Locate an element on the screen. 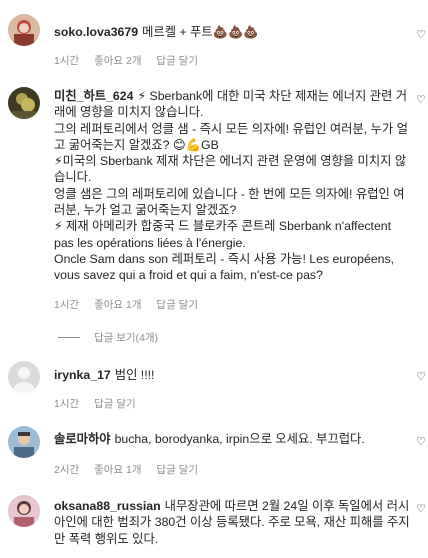  comment-text: bucha, borodyanka, irpin으로 오세요. 부끄럽다. is located at coordinates (239, 439).